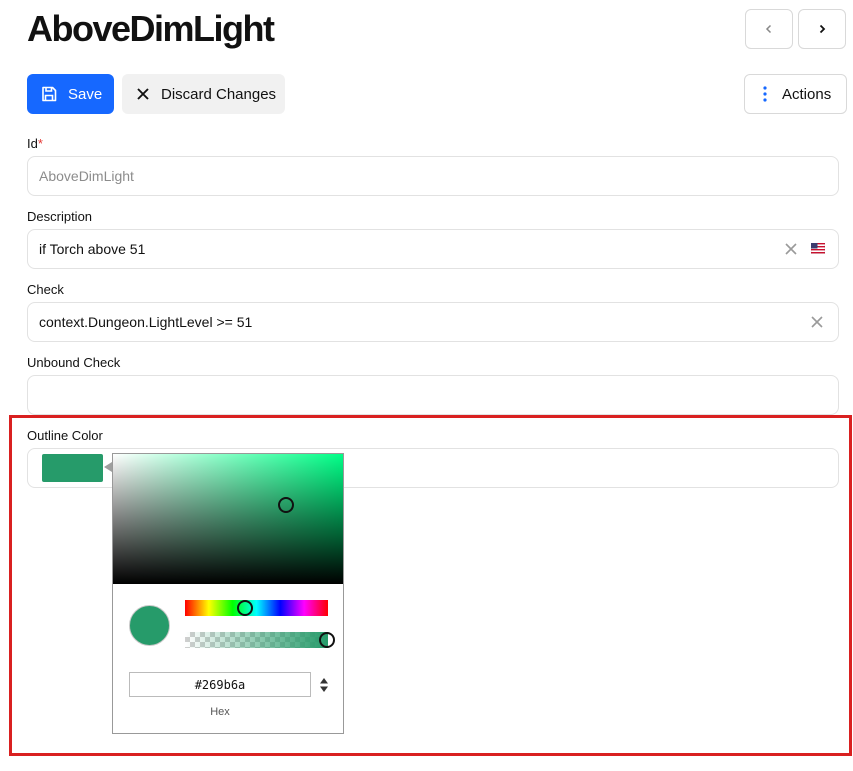  I want to click on color-swatch, so click(72, 468).